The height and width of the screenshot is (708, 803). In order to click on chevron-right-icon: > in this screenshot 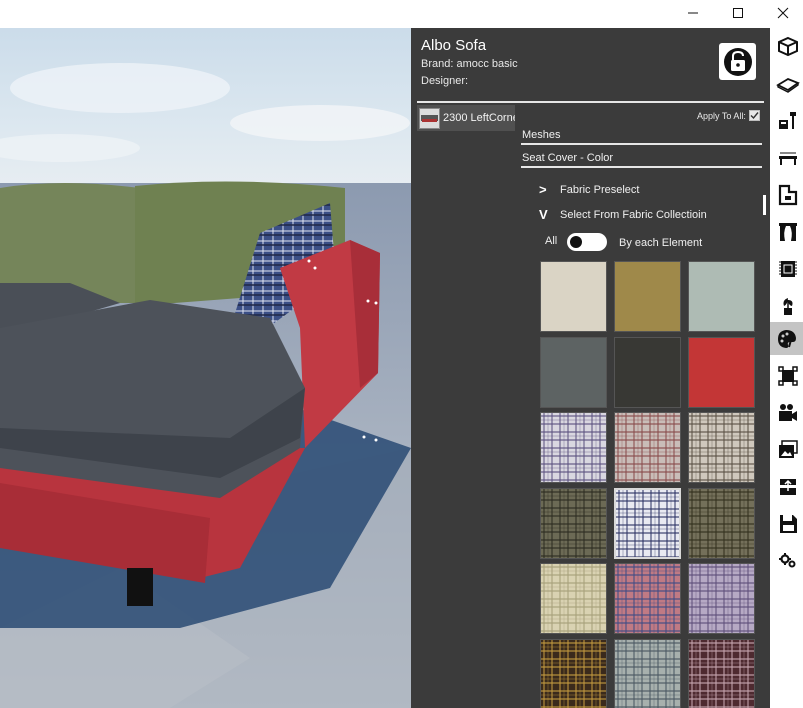, I will do `click(543, 189)`.